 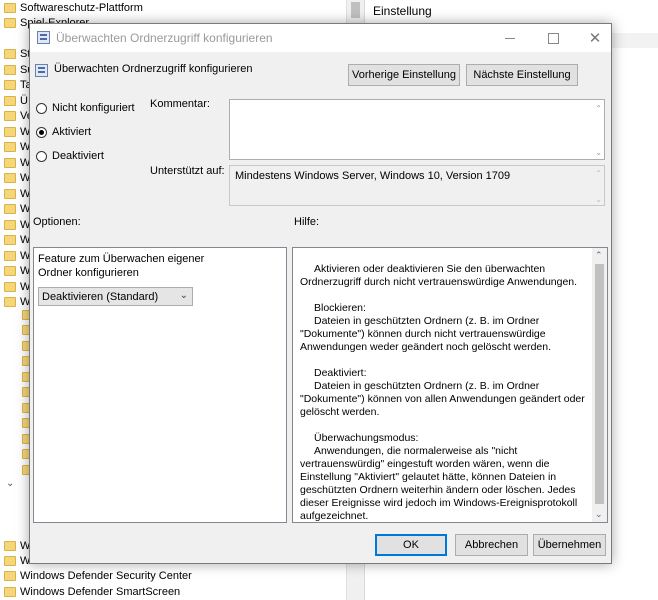 What do you see at coordinates (100, 592) in the screenshot?
I see `tree-item-label: Windows Defender SmartScreen` at bounding box center [100, 592].